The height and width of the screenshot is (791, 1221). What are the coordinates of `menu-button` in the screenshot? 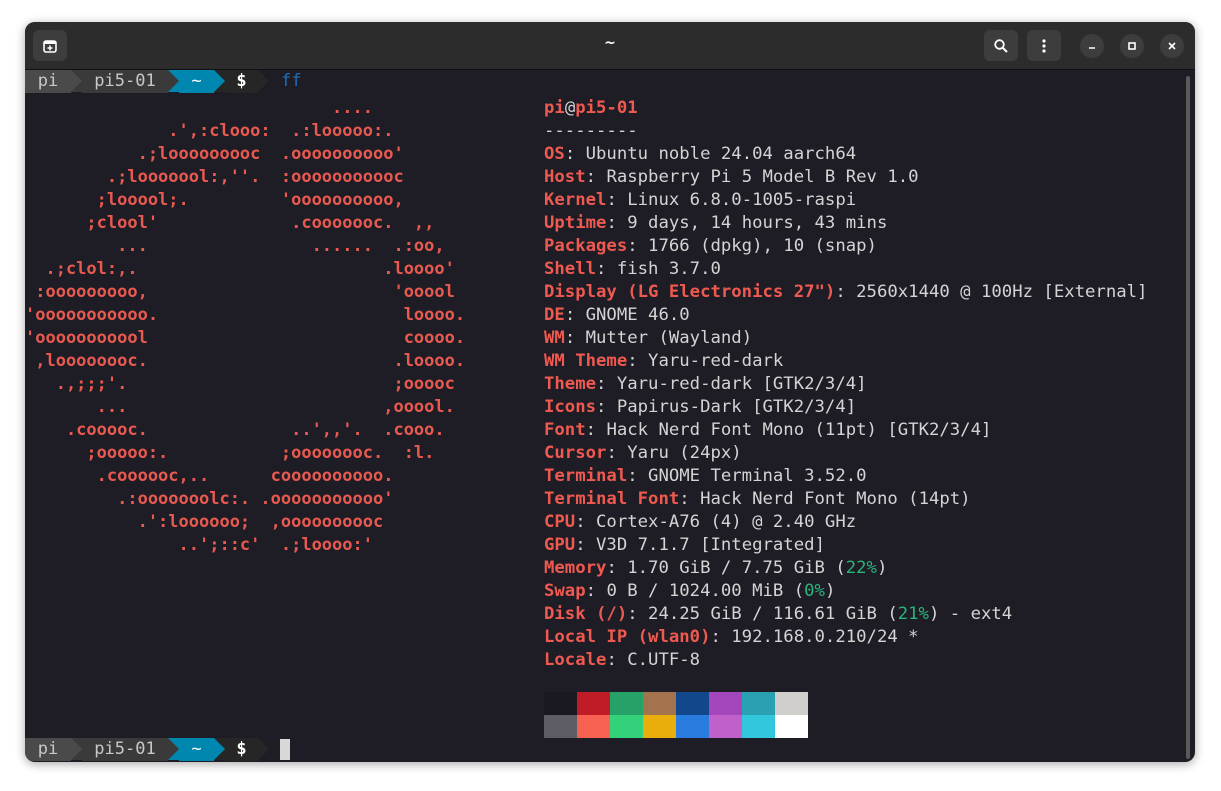 It's located at (1044, 45).